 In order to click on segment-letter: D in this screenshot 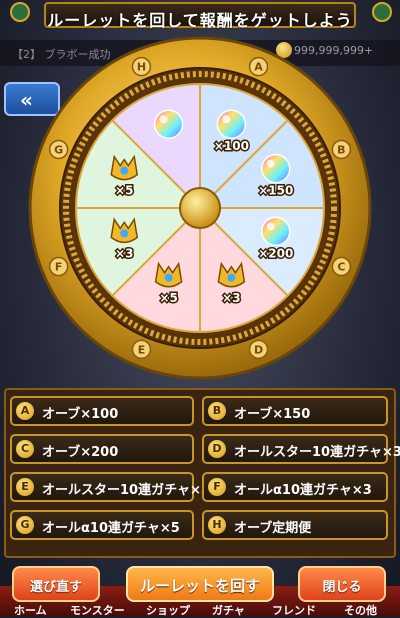, I will do `click(258, 349)`.